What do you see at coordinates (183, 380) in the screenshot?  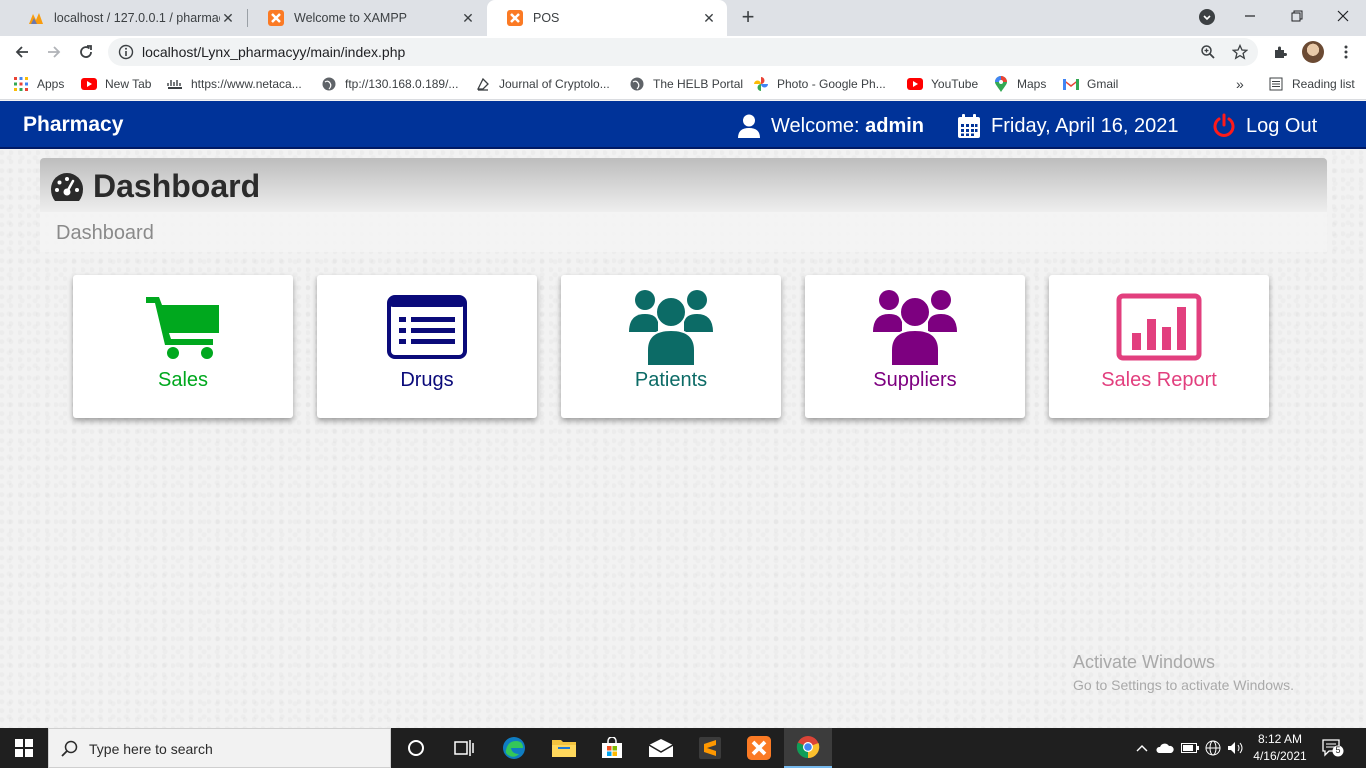 I see `tile-label: Sales` at bounding box center [183, 380].